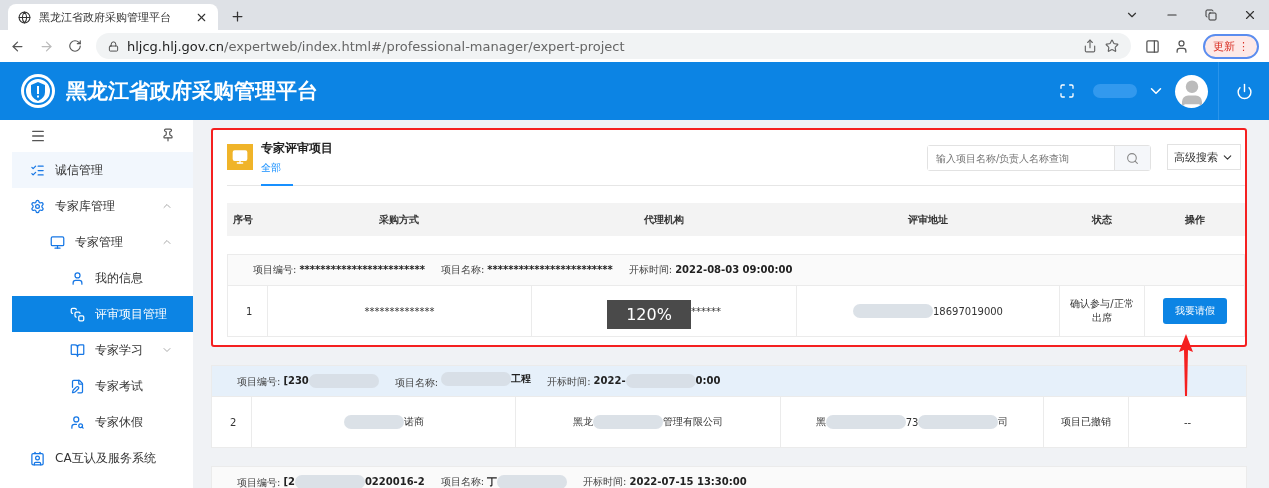  I want to click on column-header: 序号, so click(243, 219).